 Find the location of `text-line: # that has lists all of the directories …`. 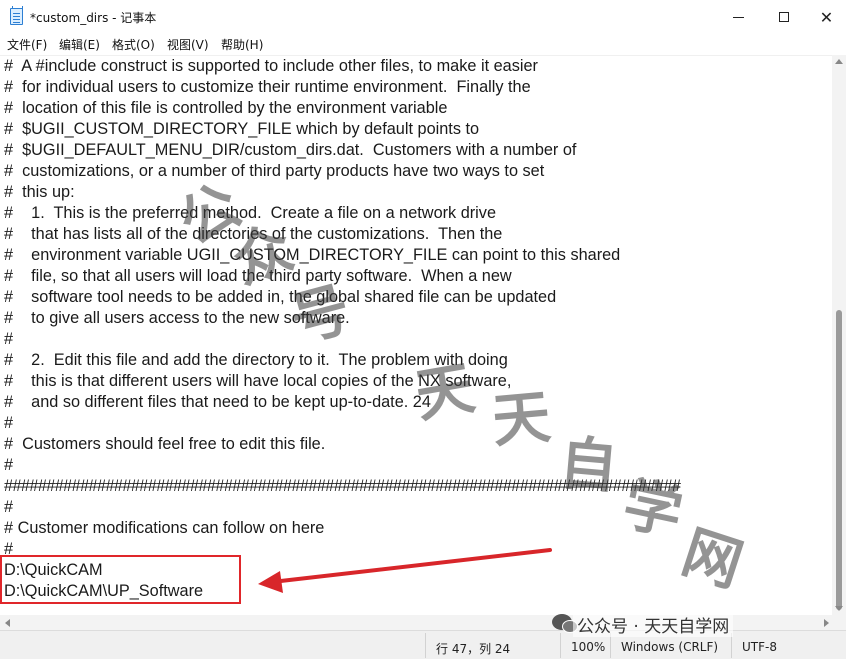

text-line: # that has lists all of the directories … is located at coordinates (253, 234).